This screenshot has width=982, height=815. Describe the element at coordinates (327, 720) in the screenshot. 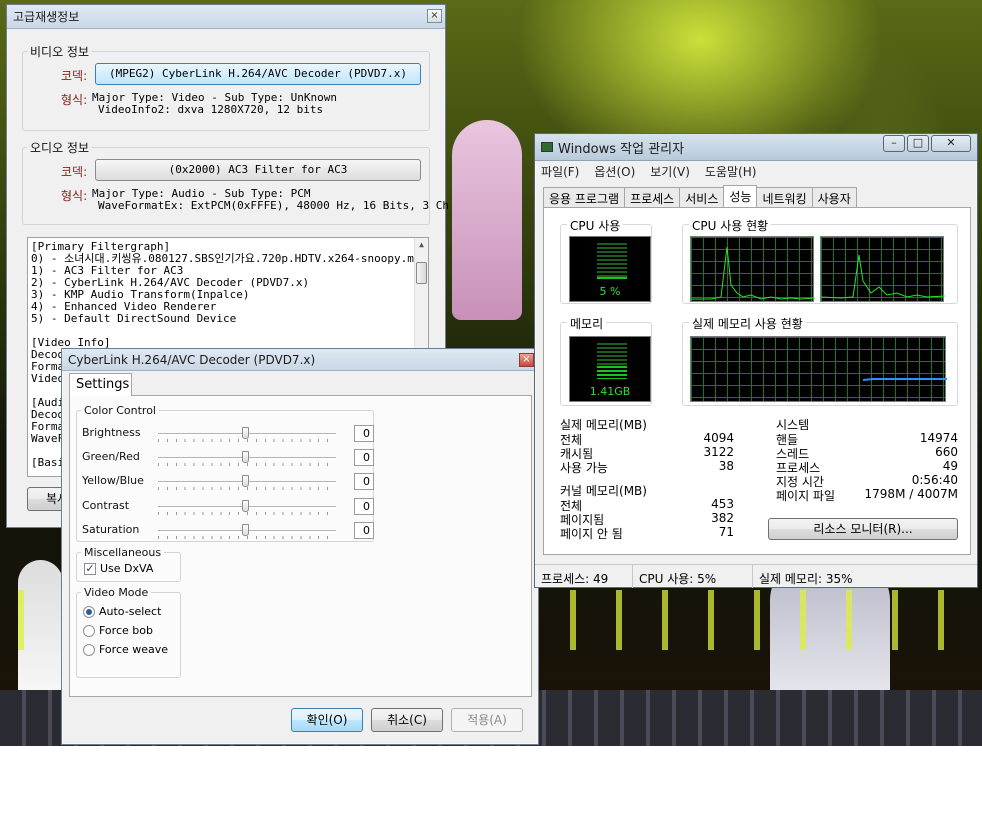

I see `ok-button: 확인(O)` at that location.